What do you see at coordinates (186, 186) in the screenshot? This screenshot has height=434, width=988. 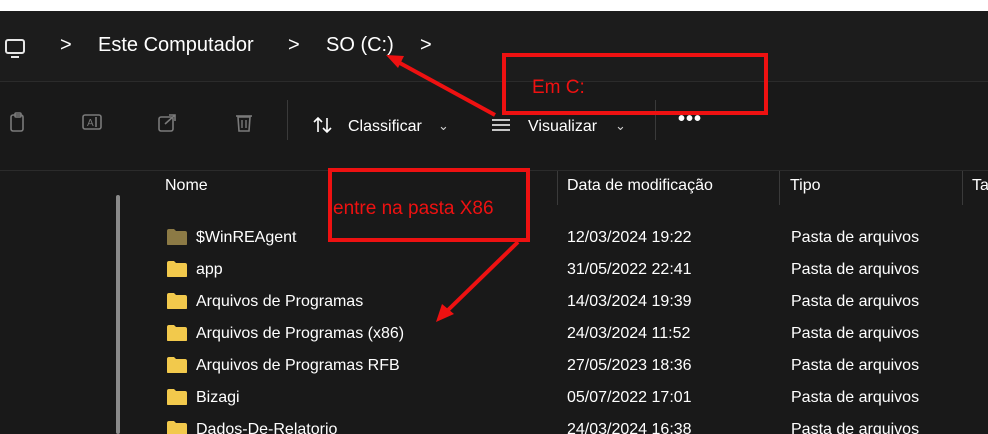 I see `column-header-name: Nome` at bounding box center [186, 186].